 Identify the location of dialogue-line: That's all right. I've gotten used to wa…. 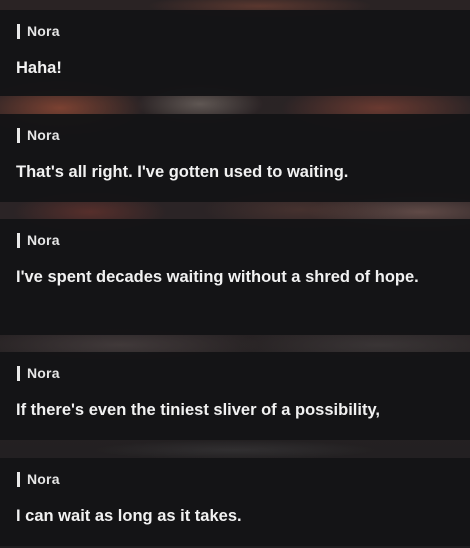
(182, 172).